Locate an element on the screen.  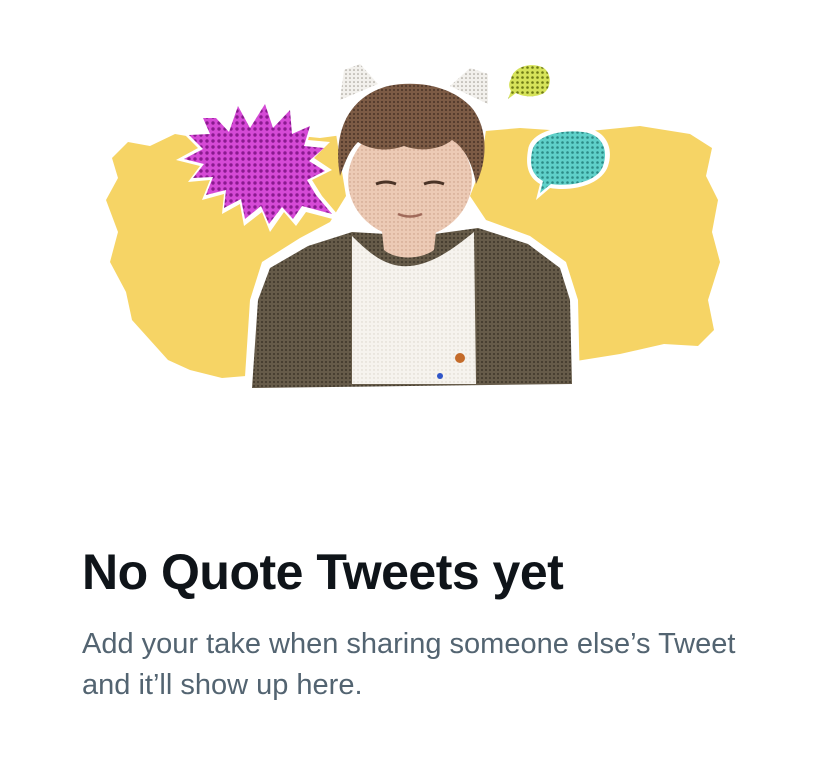
empty-state-title: No Quote Tweets yet is located at coordinates (323, 572).